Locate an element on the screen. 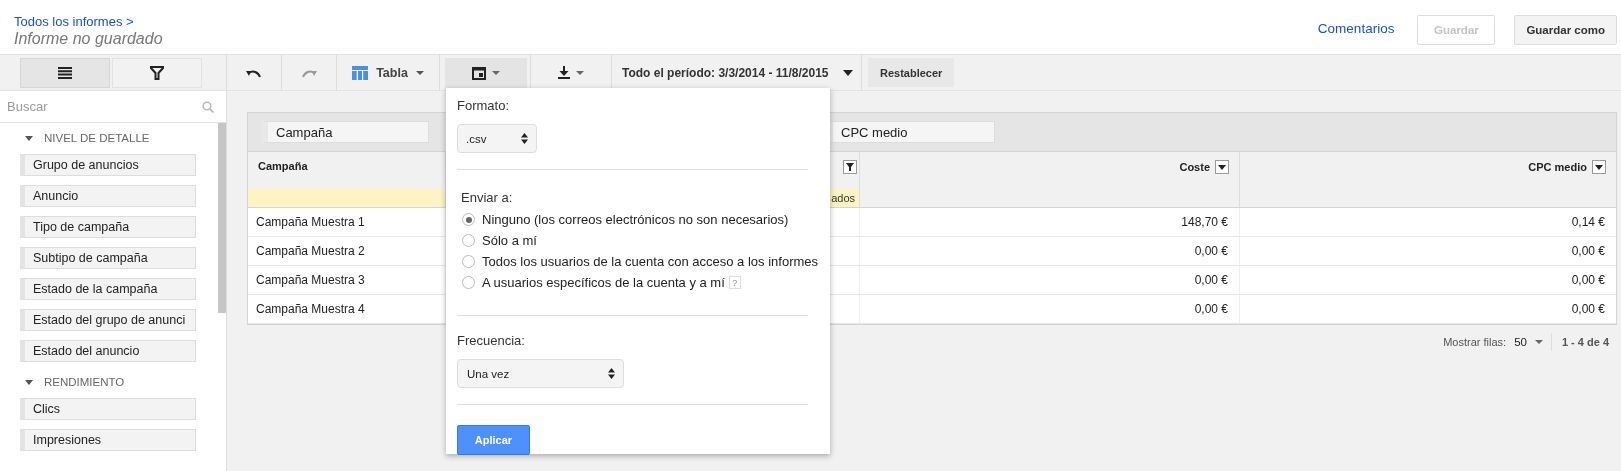  rows-label: Mostrar filas: is located at coordinates (1475, 342).